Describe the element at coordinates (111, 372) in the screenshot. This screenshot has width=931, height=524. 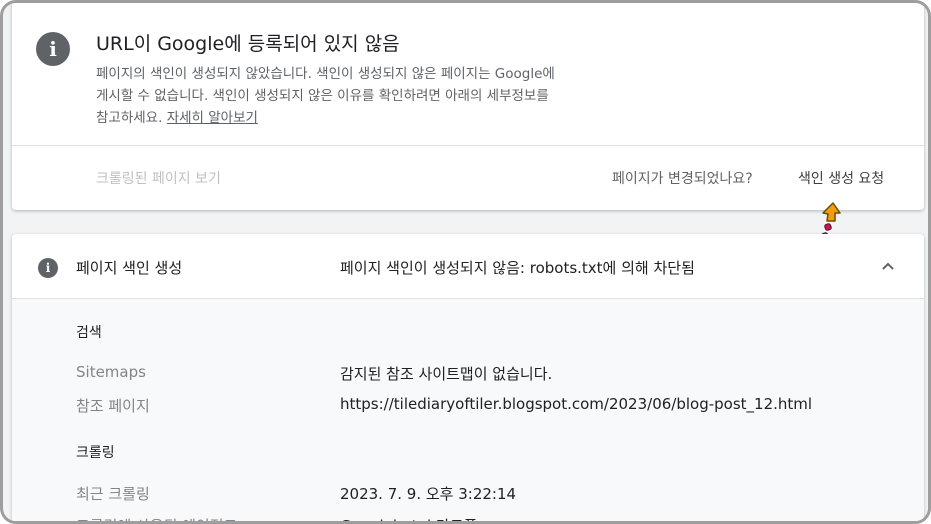
I see `sitemaps-label: Sitemaps` at that location.